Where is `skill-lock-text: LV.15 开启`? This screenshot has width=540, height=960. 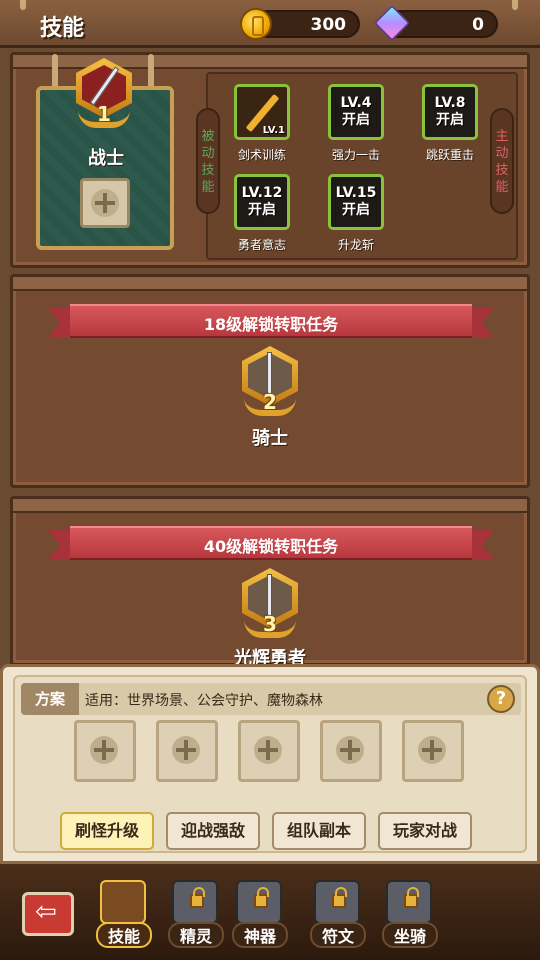 skill-lock-text: LV.15 开启 is located at coordinates (356, 201).